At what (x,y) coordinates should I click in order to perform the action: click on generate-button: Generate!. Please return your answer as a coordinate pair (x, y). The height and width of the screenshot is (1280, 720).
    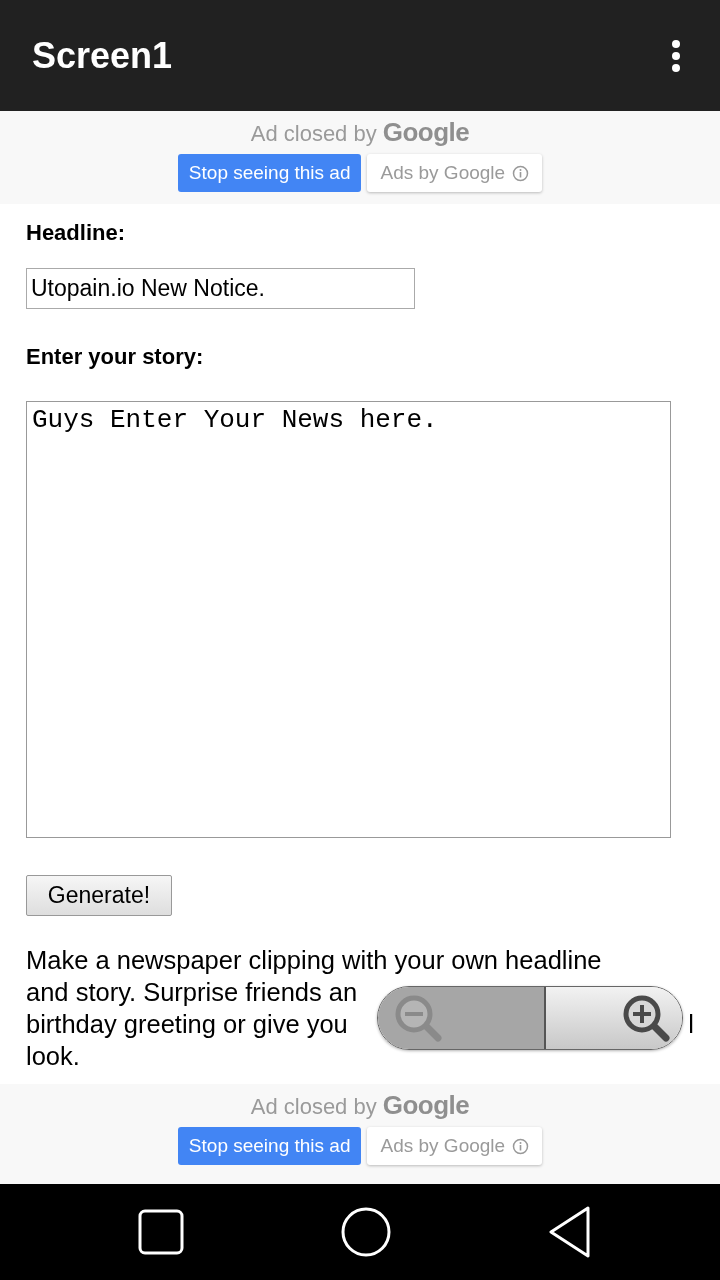
    Looking at the image, I should click on (99, 895).